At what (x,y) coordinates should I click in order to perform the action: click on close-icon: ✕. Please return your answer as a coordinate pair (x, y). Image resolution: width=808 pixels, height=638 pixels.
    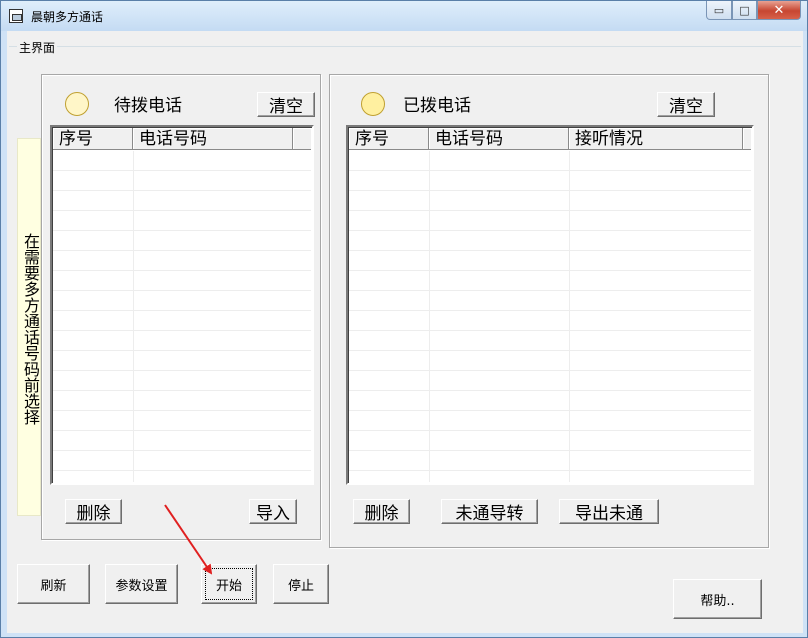
    Looking at the image, I should click on (779, 10).